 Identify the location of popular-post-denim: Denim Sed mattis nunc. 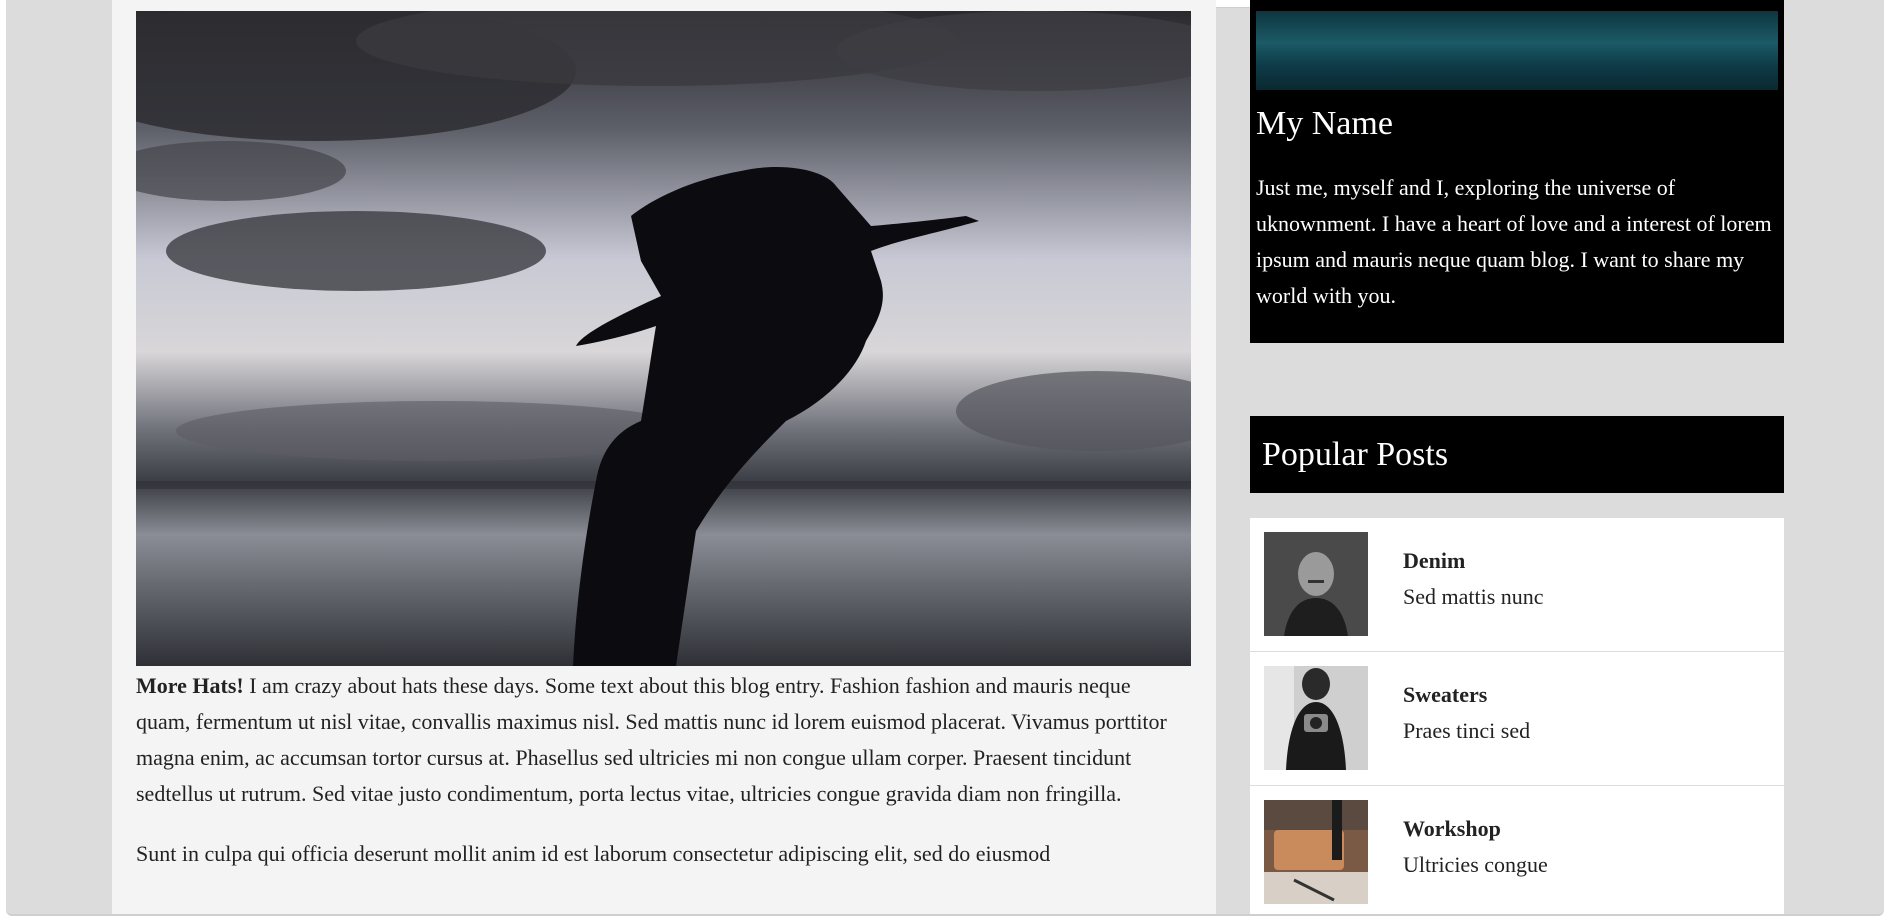
(1517, 585).